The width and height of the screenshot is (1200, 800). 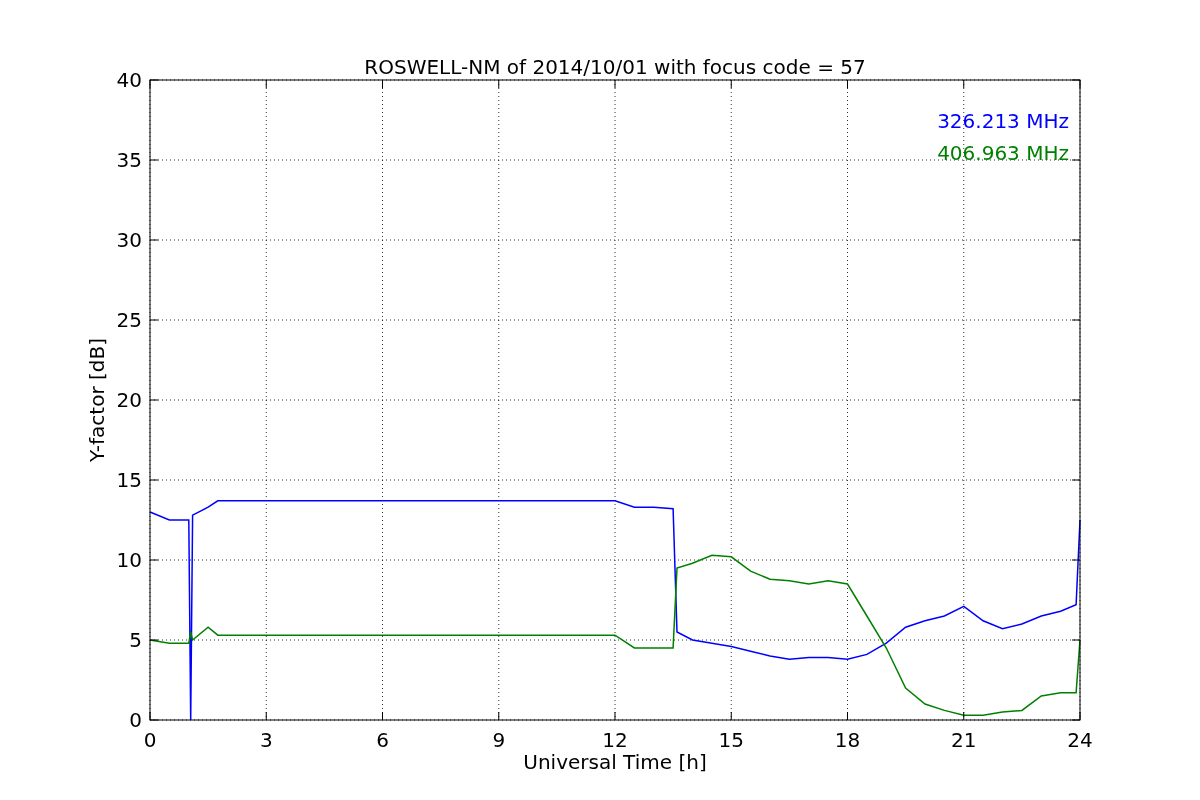 I want to click on legend-label: 326.213 MHz, so click(x=1003, y=121).